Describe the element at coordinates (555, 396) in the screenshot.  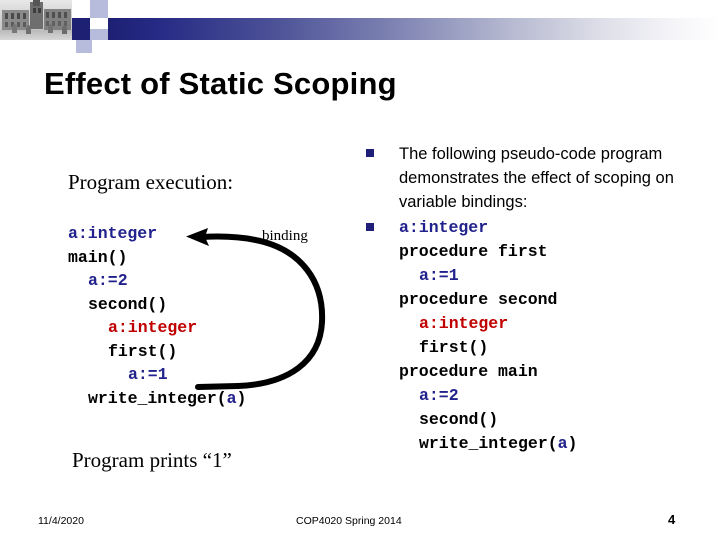
I see `code-line: a:=2` at that location.